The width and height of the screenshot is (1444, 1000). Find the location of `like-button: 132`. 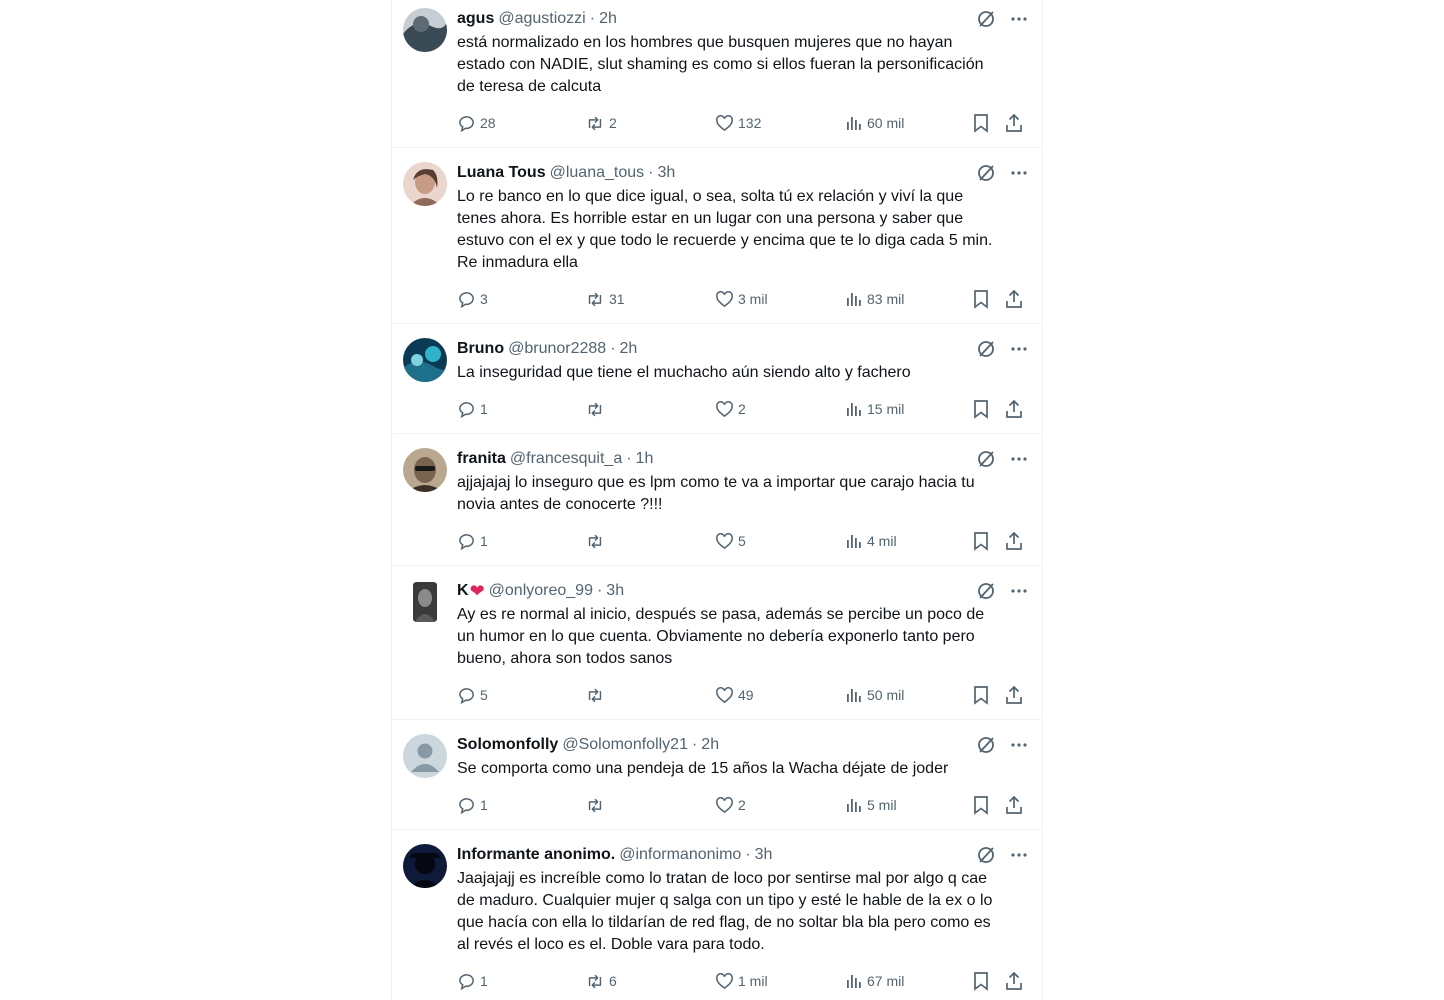

like-button: 132 is located at coordinates (738, 123).